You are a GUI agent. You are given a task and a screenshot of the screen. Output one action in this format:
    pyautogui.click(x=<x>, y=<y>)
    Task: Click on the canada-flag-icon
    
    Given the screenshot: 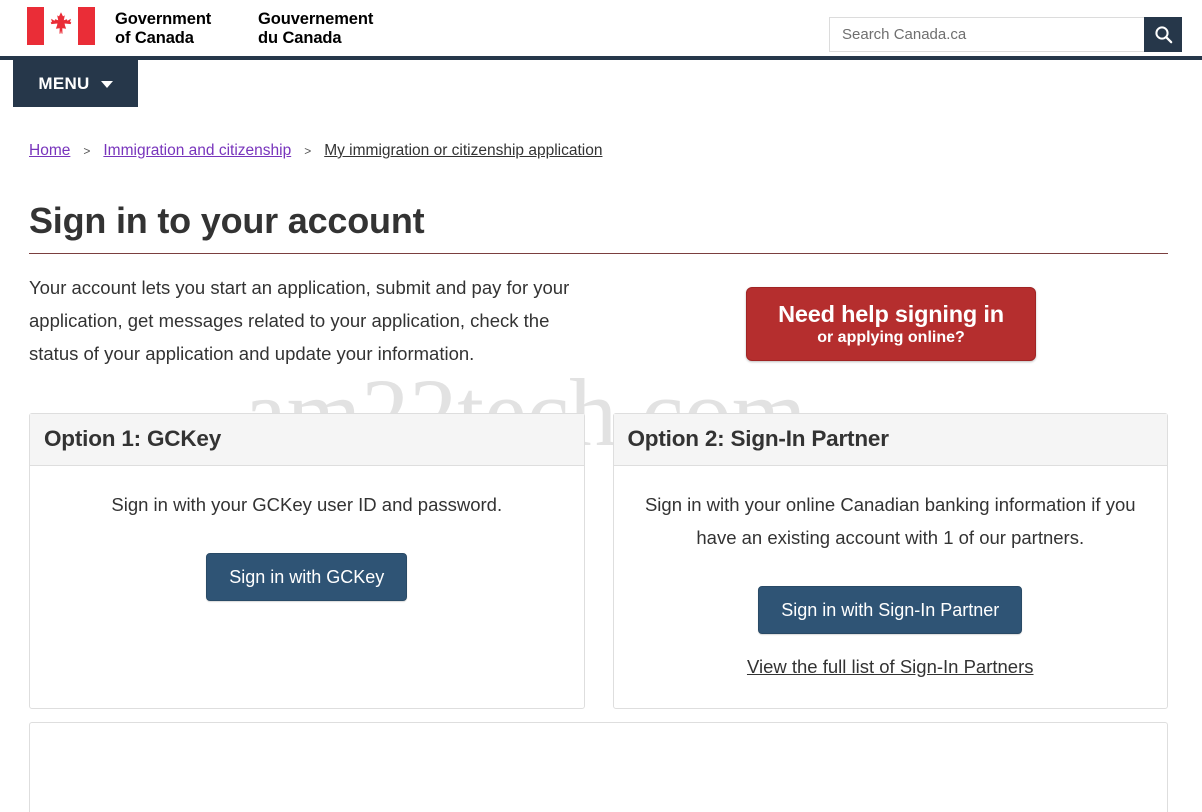 What is the action you would take?
    pyautogui.click(x=61, y=26)
    